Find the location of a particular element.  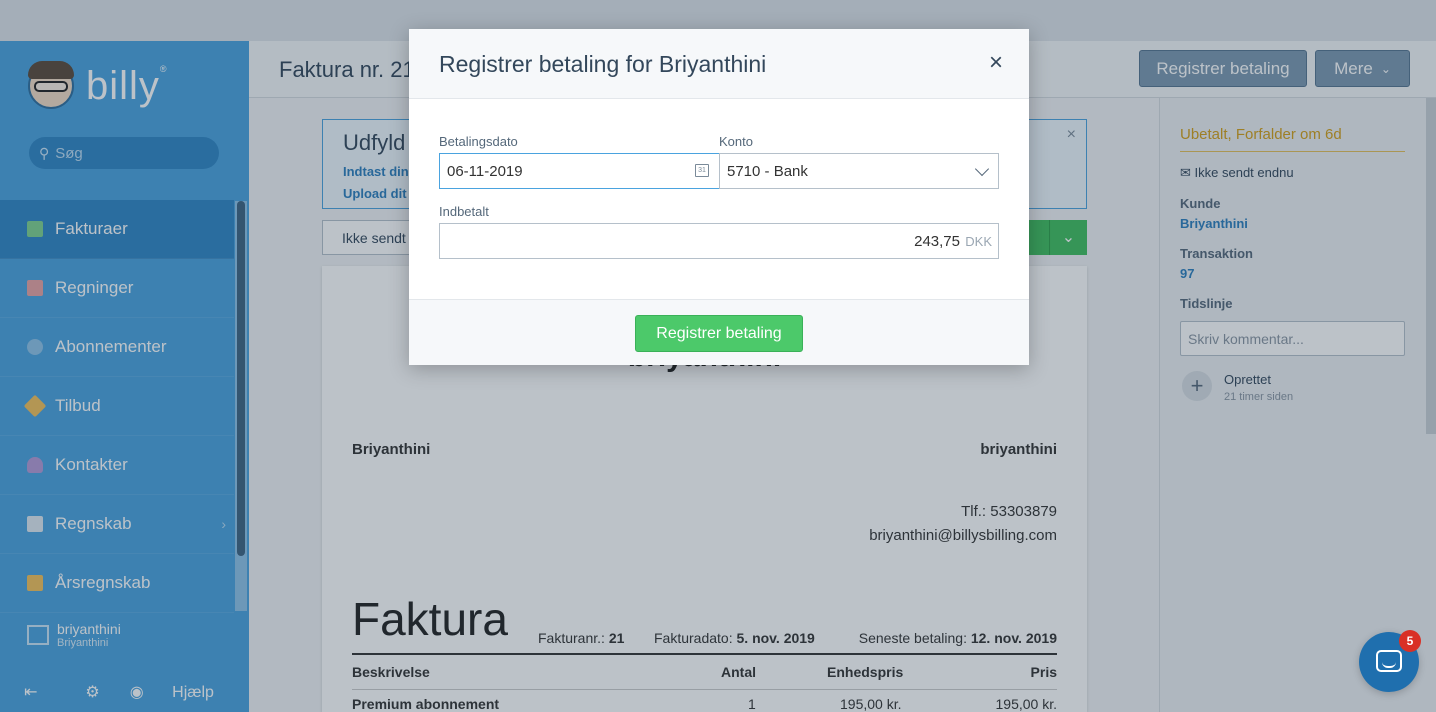

register-payment-submit-button: Registrer betaling is located at coordinates (719, 333).